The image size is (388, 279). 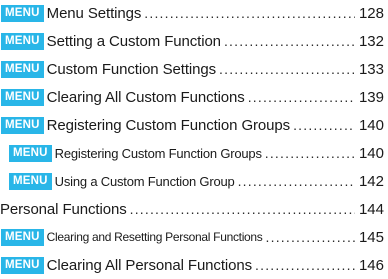 I want to click on toc-entry-page: 128, so click(x=371, y=13).